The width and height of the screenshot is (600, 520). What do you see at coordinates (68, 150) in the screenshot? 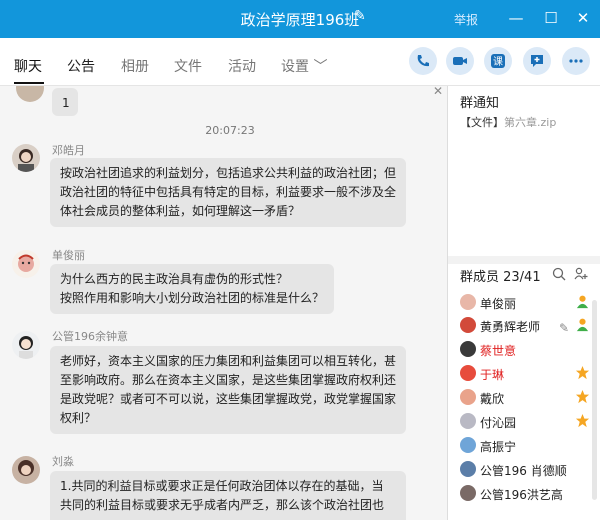
I see `sender-name: 邓皓月` at bounding box center [68, 150].